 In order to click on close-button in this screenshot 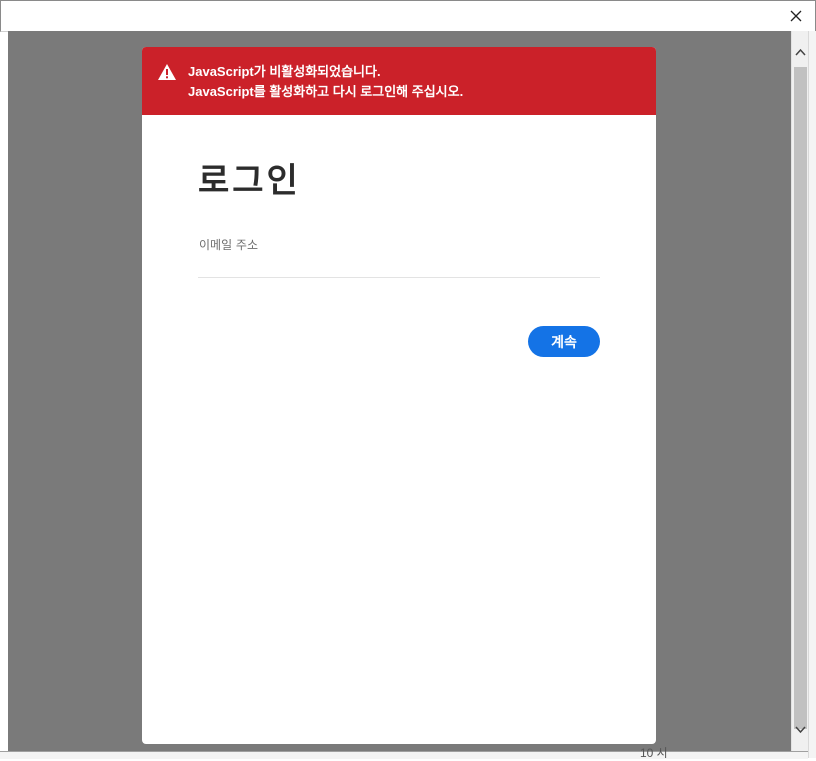, I will do `click(796, 16)`.